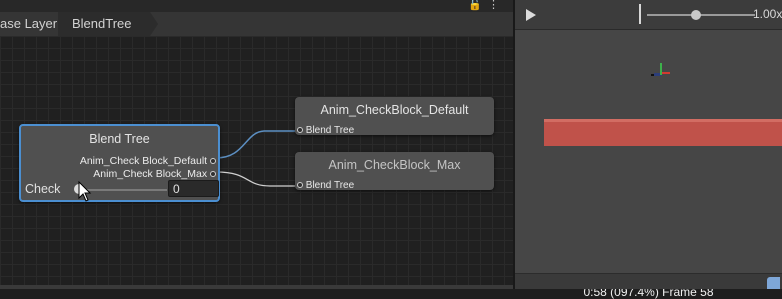  I want to click on timeline-marker, so click(640, 14).